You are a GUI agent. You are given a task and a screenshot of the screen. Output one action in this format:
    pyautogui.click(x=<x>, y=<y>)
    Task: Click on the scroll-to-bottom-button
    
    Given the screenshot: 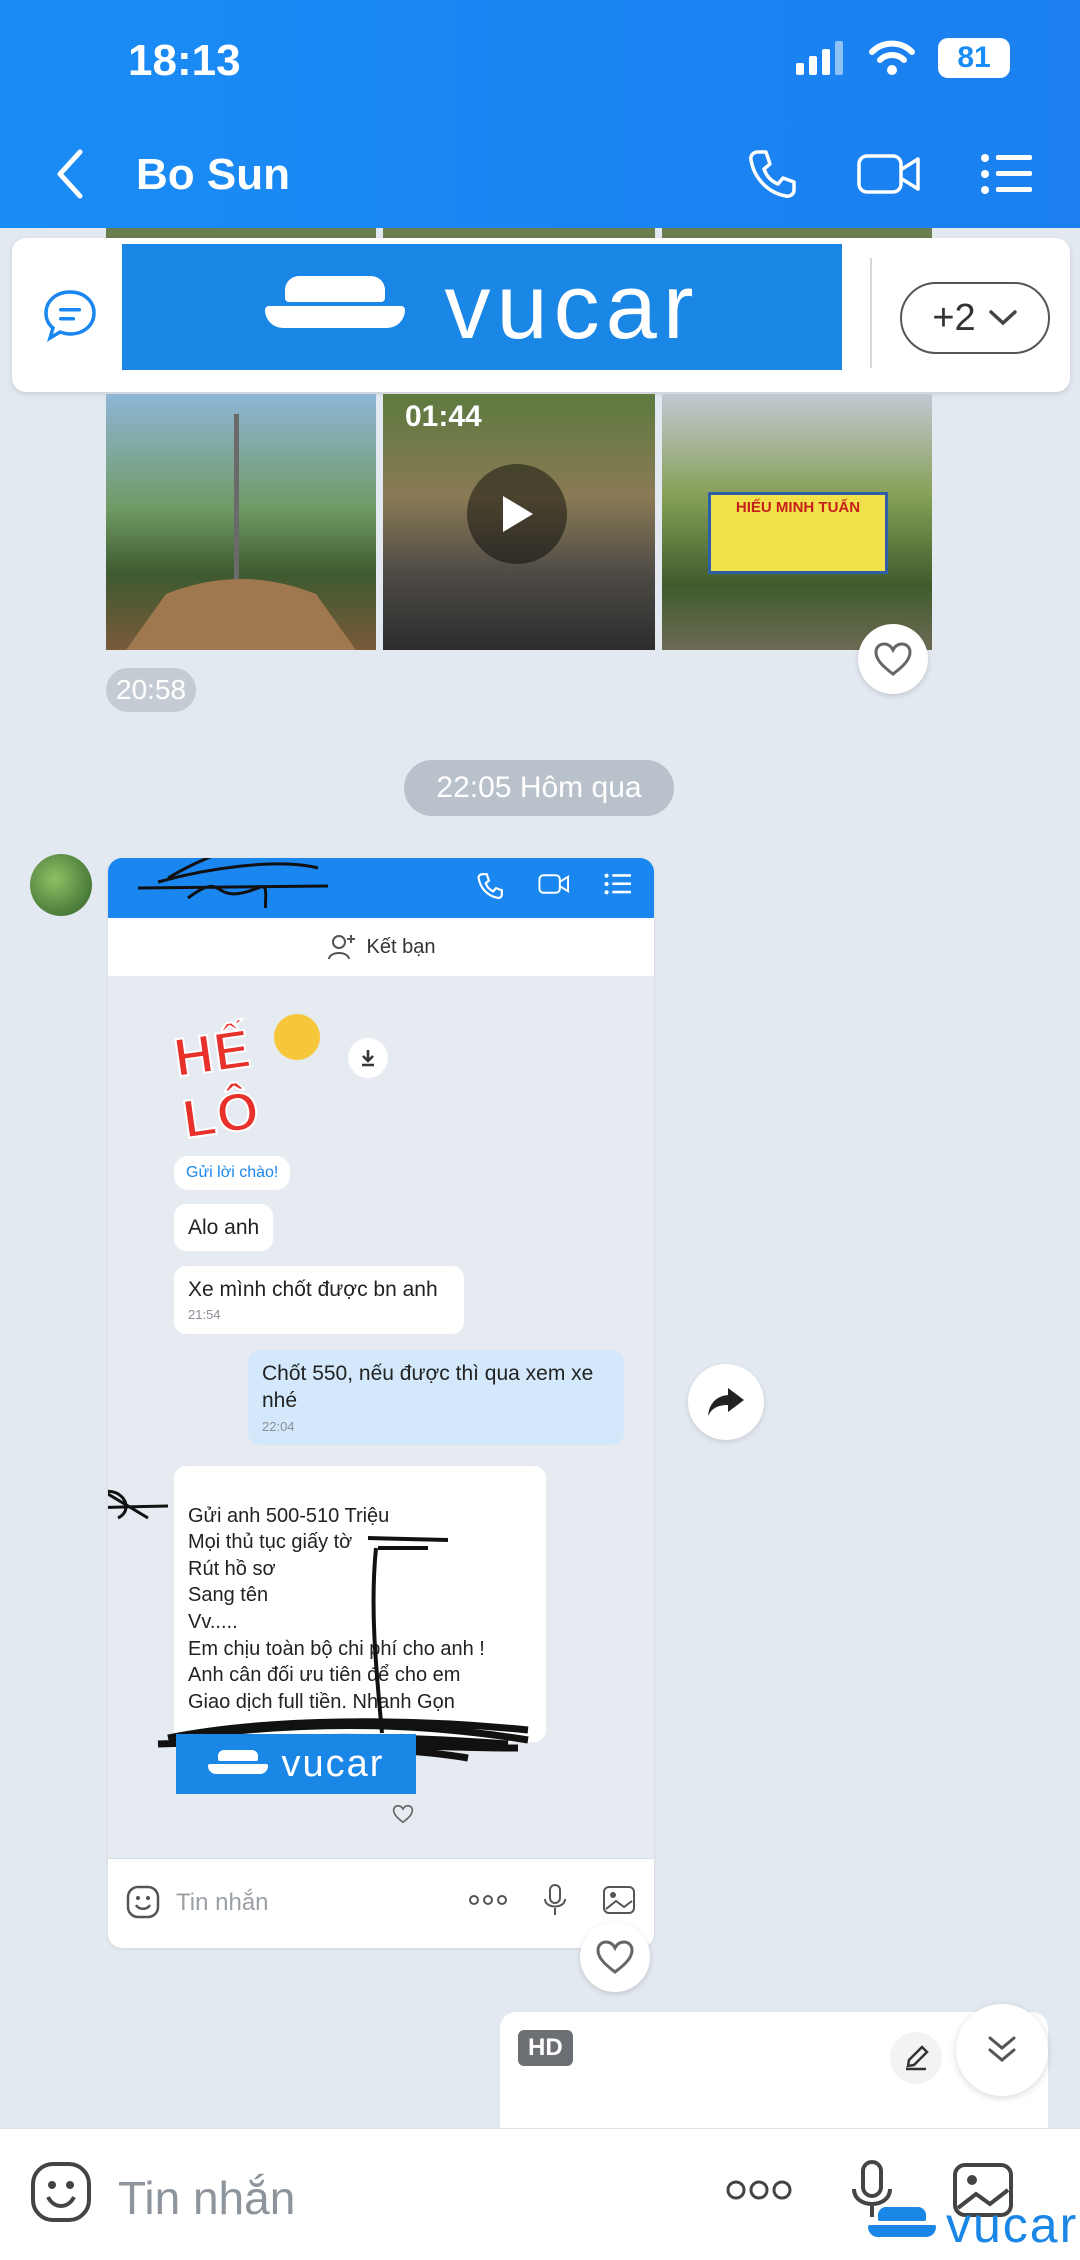 What is the action you would take?
    pyautogui.click(x=1002, y=2050)
    